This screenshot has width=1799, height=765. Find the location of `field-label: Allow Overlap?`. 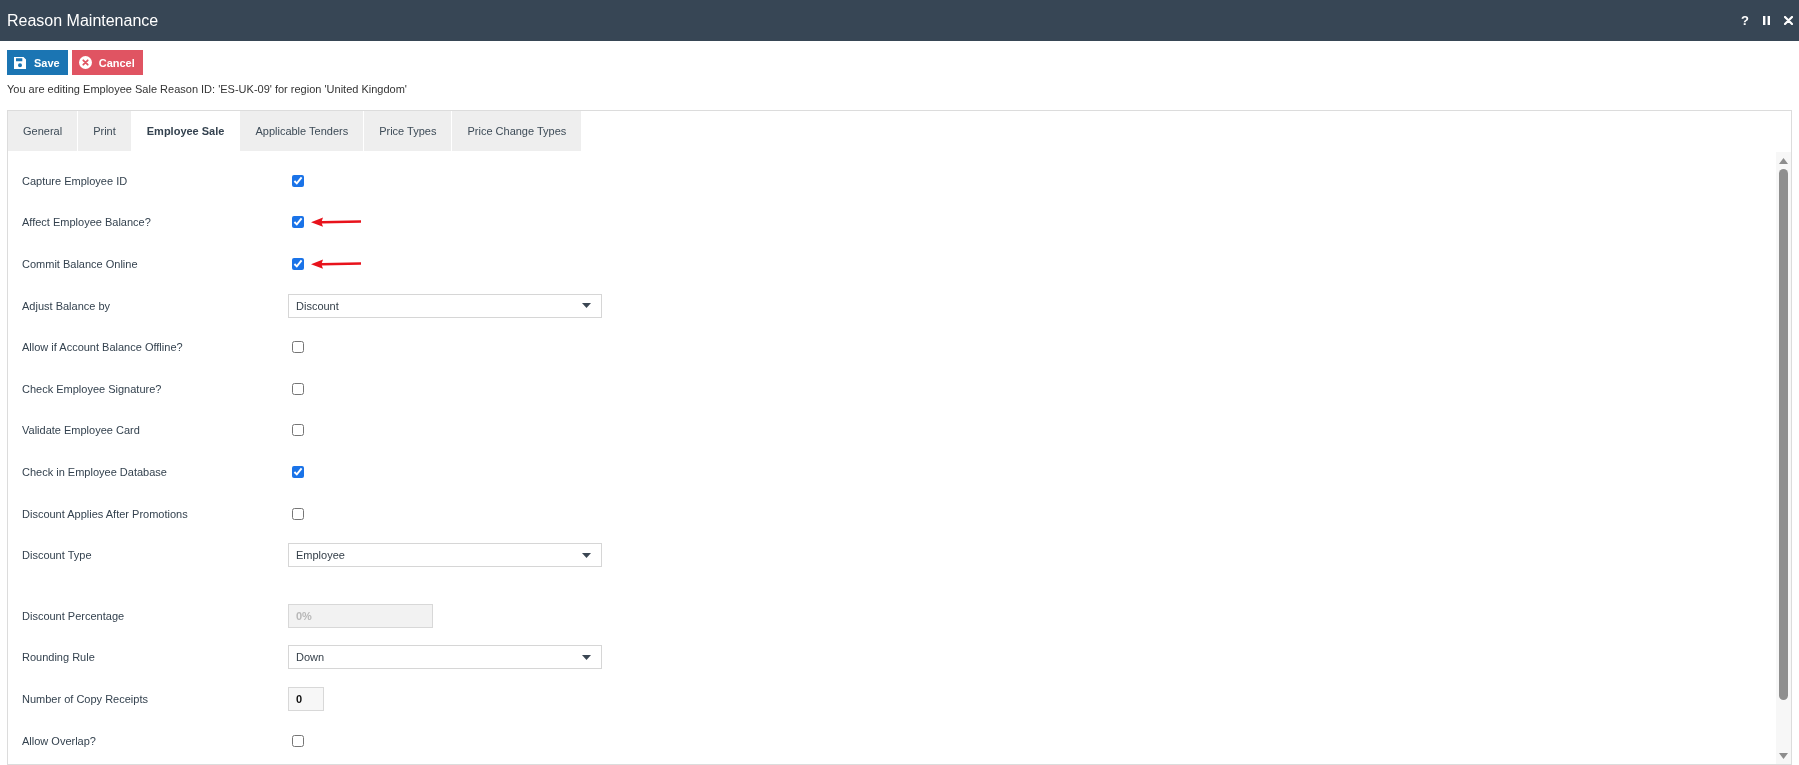

field-label: Allow Overlap? is located at coordinates (59, 740).